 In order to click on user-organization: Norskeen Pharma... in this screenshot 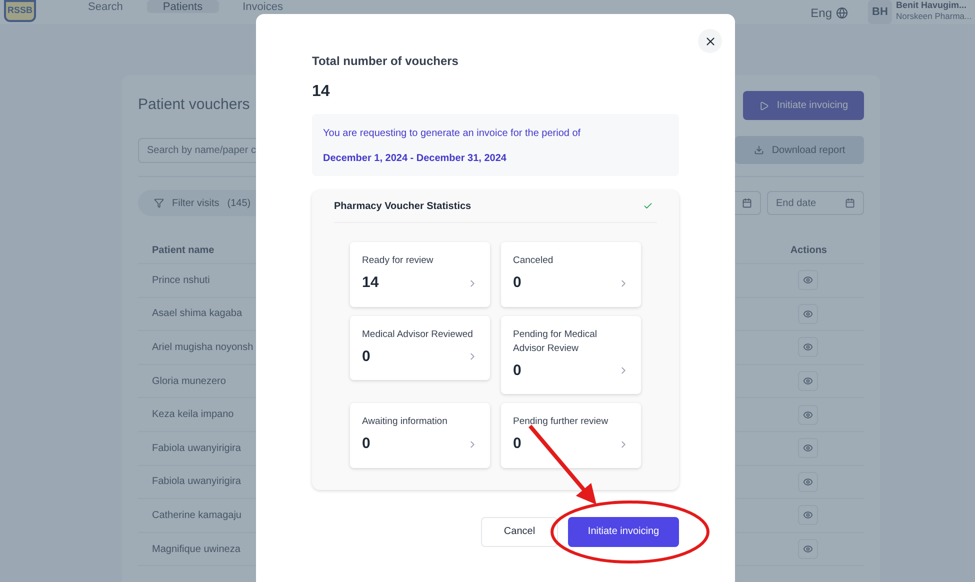, I will do `click(934, 16)`.